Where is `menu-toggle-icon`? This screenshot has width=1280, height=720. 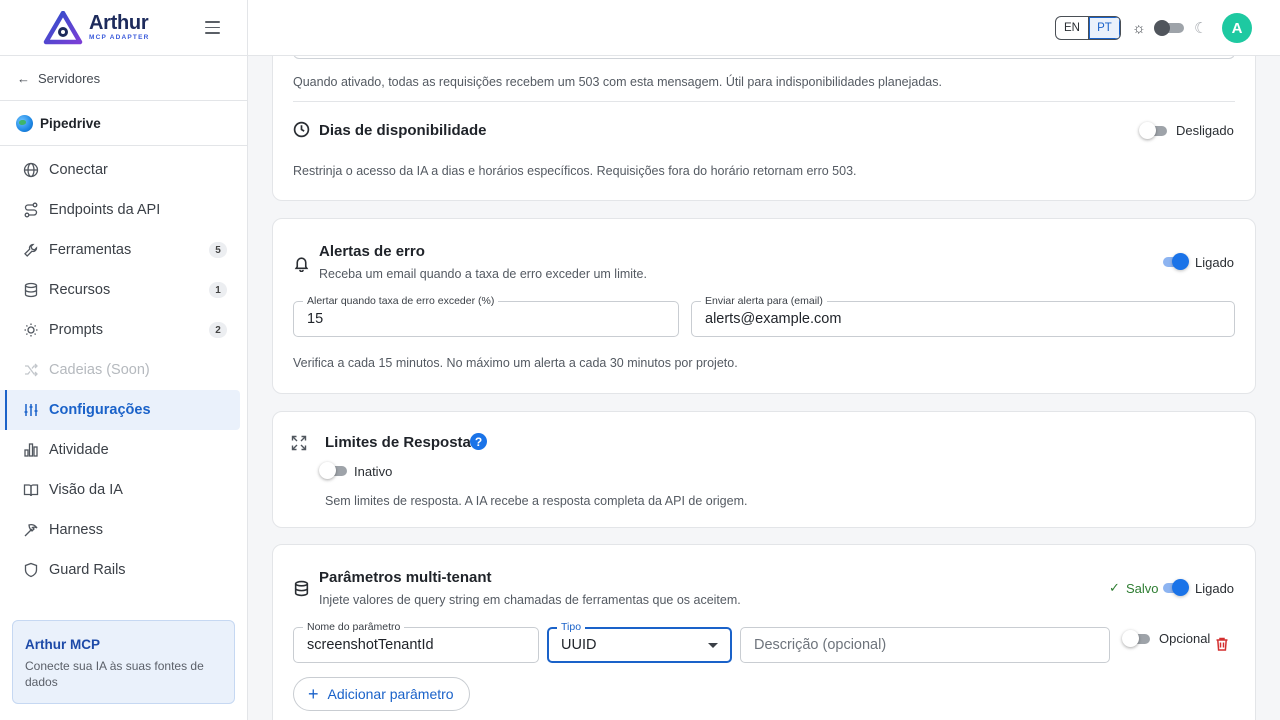
menu-toggle-icon is located at coordinates (212, 27).